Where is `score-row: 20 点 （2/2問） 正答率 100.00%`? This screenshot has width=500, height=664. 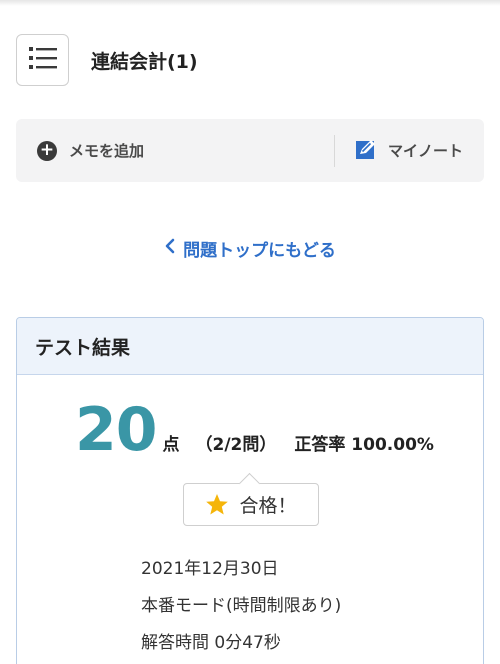
score-row: 20 点 （2/2問） 正答率 100.00% is located at coordinates (254, 430).